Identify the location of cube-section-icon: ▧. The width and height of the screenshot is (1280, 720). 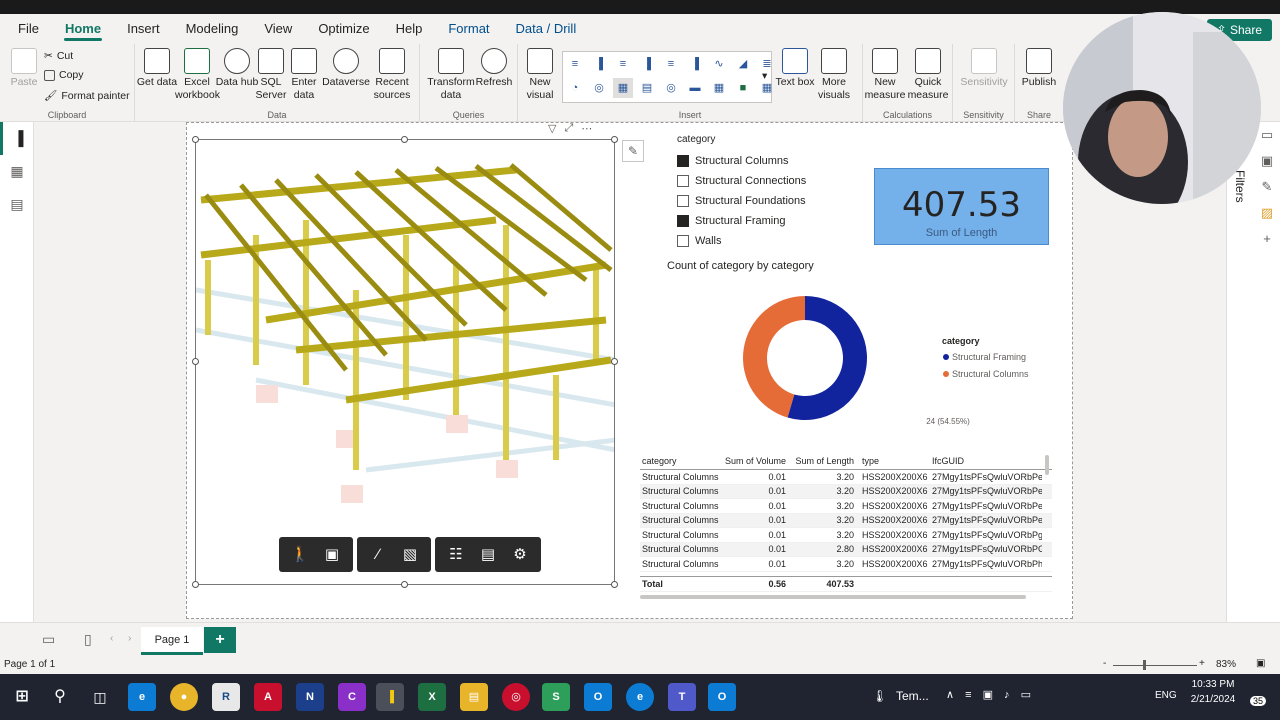
(410, 555).